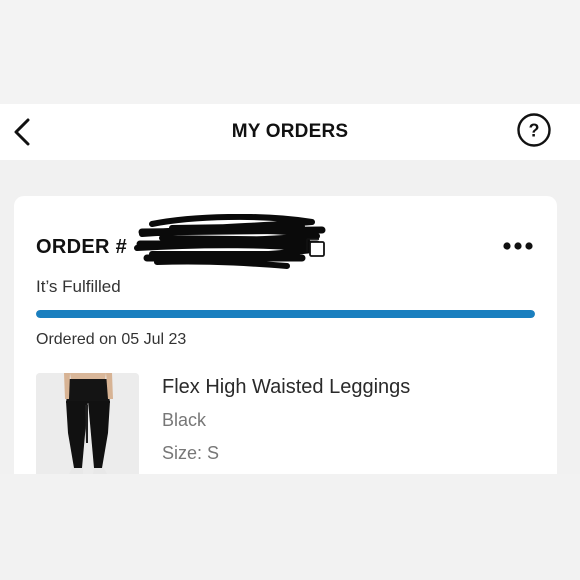 This screenshot has width=580, height=580. I want to click on order-date: Ordered on 05 Jul 23, so click(111, 339).